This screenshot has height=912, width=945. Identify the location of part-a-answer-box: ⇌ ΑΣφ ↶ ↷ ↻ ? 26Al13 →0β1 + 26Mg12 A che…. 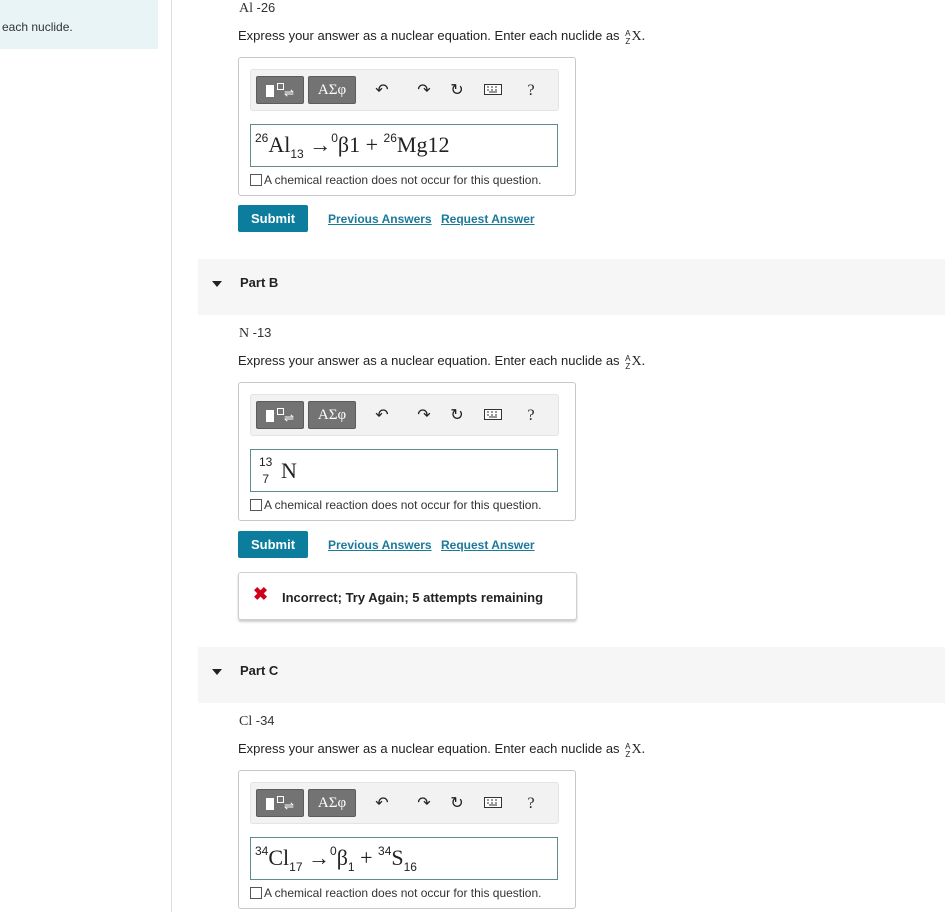
(407, 126).